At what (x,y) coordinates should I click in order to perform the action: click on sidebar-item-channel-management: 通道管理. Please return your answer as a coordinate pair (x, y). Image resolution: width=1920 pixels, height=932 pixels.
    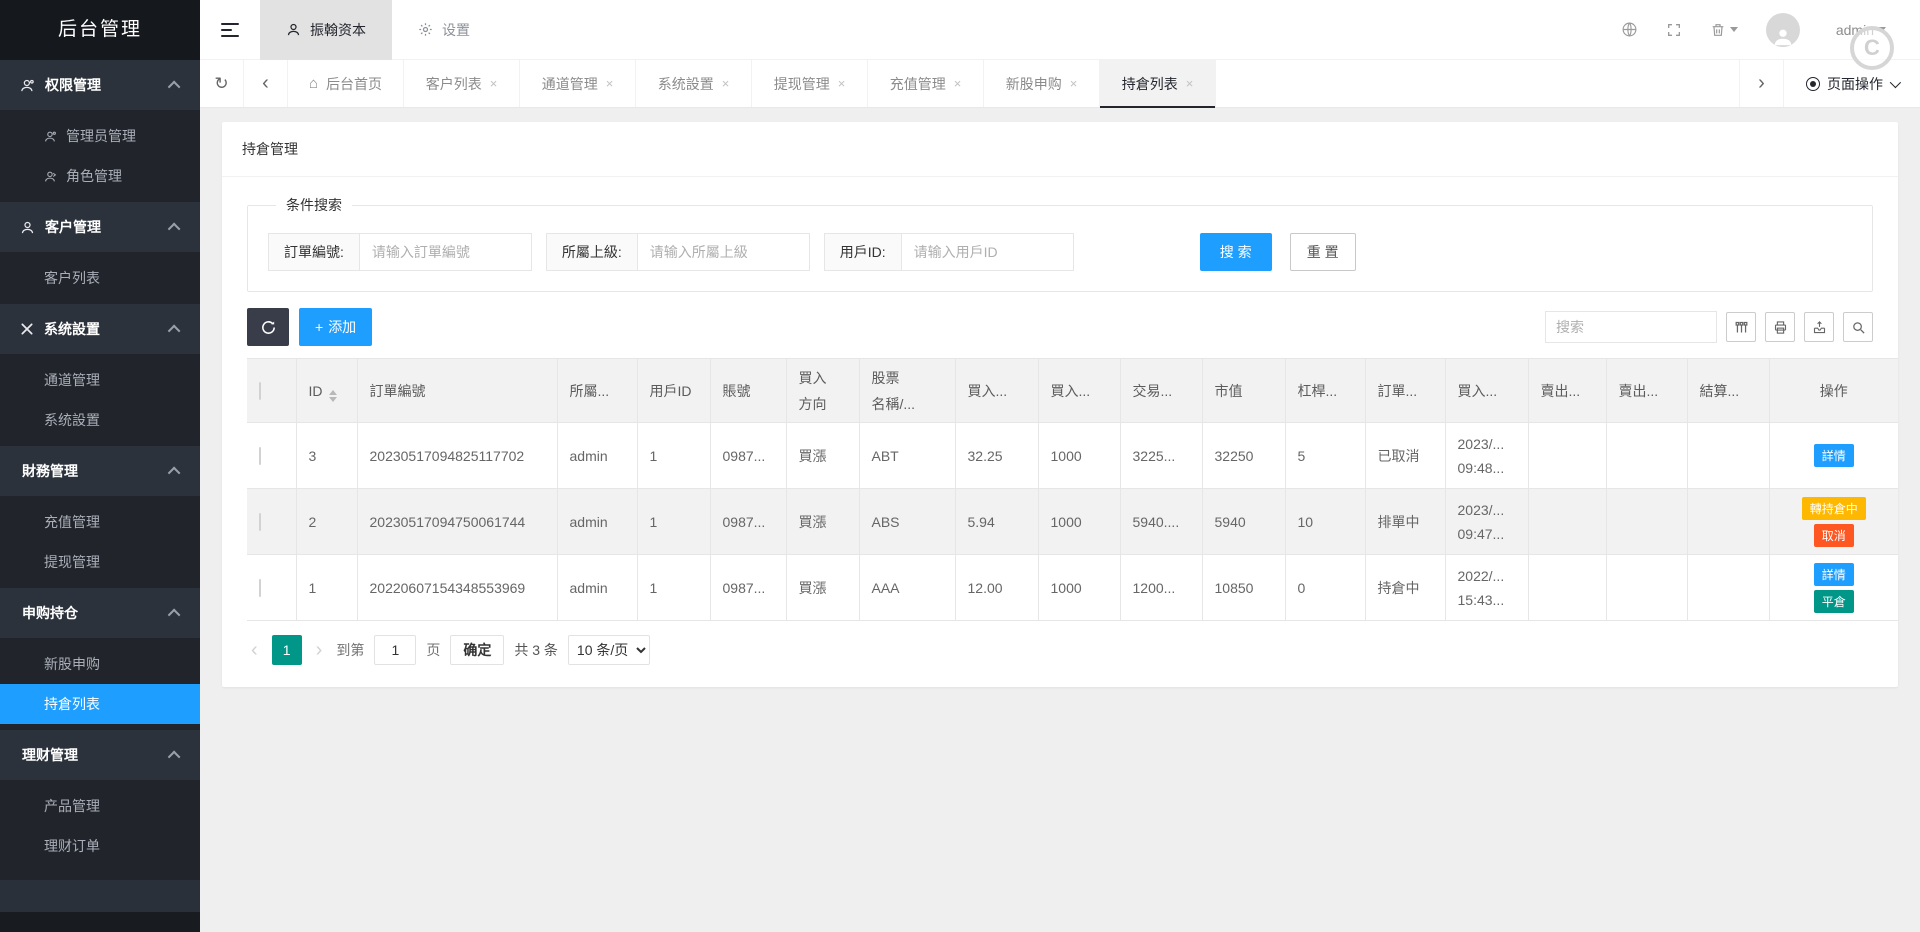
    Looking at the image, I should click on (100, 380).